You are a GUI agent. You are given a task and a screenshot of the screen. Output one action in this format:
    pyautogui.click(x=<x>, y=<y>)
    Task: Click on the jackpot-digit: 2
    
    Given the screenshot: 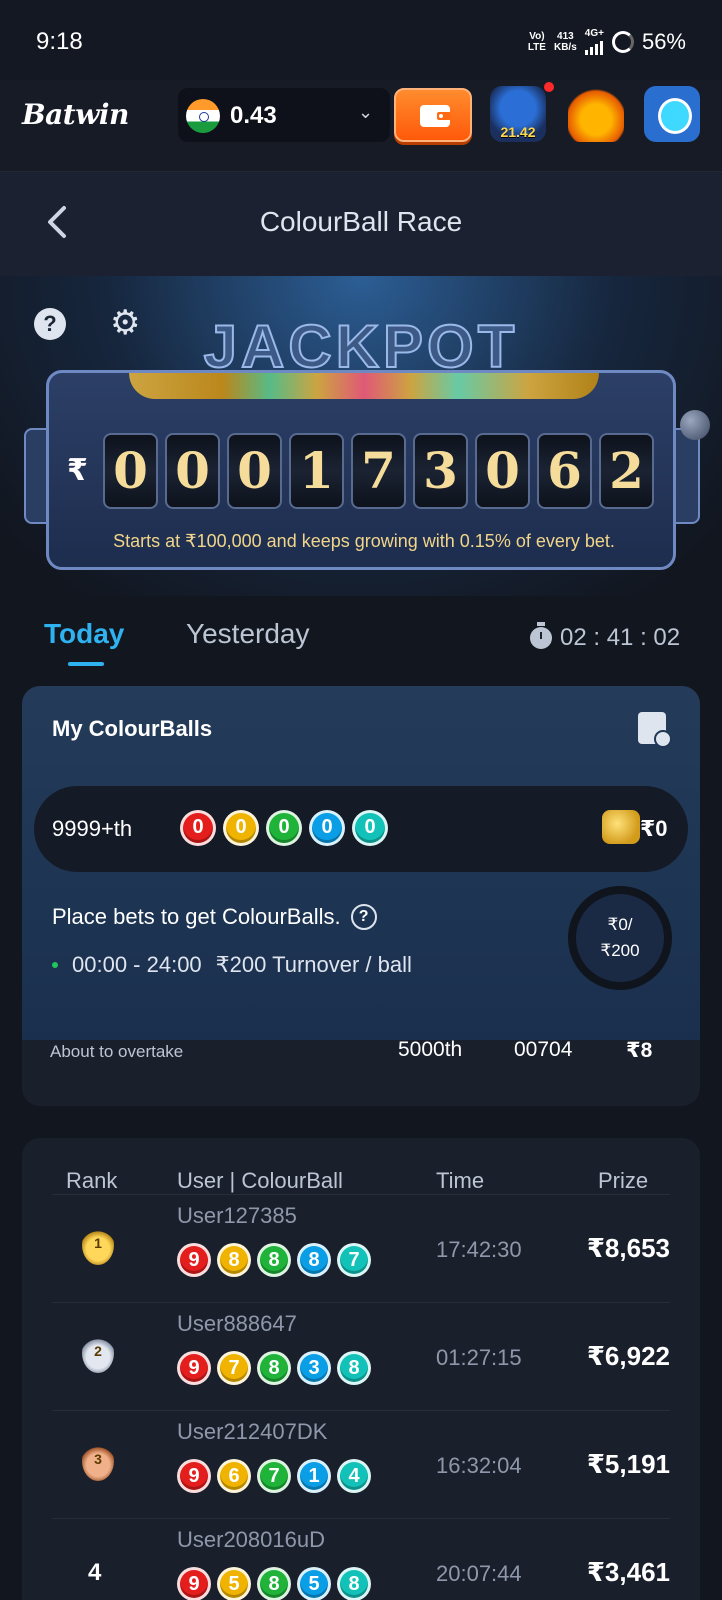 What is the action you would take?
    pyautogui.click(x=626, y=471)
    